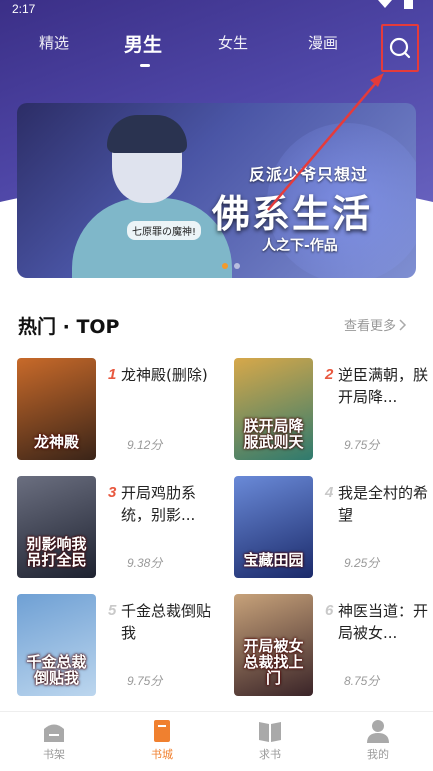 Image resolution: width=433 pixels, height=771 pixels. I want to click on book-score: 9.12分, so click(145, 445).